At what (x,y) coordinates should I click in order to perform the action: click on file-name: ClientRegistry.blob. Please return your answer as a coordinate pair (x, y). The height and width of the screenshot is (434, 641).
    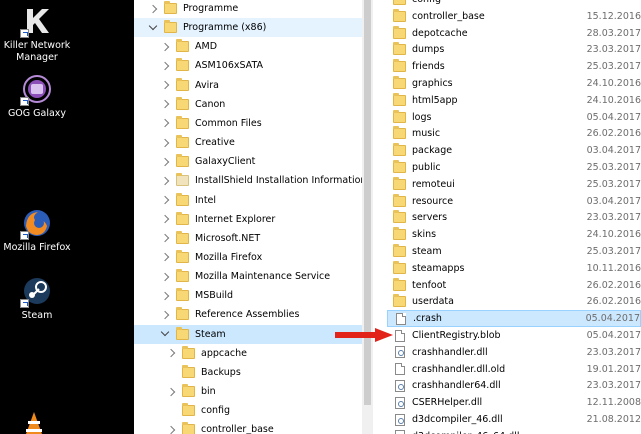
    Looking at the image, I should click on (456, 335).